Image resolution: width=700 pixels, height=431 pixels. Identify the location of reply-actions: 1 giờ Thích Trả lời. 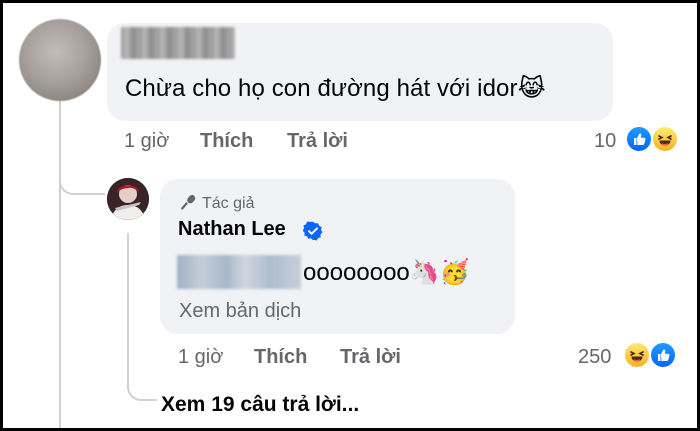
(308, 359).